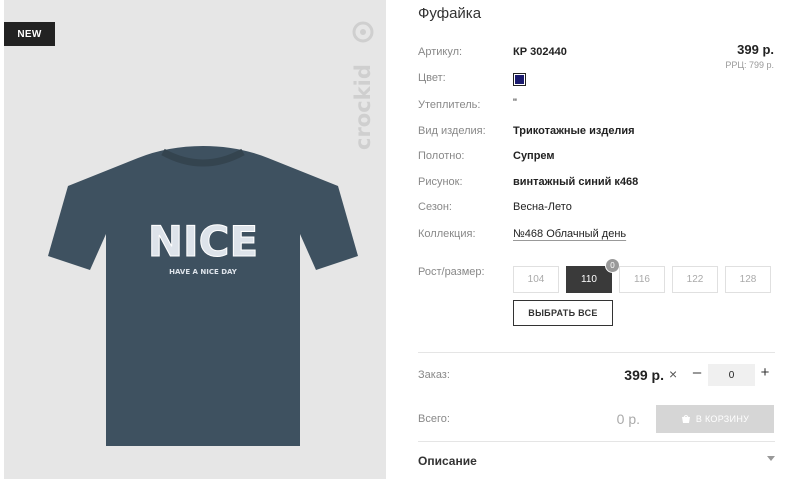 The width and height of the screenshot is (800, 479). What do you see at coordinates (449, 105) in the screenshot?
I see `insulation-label: Утеплитель:` at bounding box center [449, 105].